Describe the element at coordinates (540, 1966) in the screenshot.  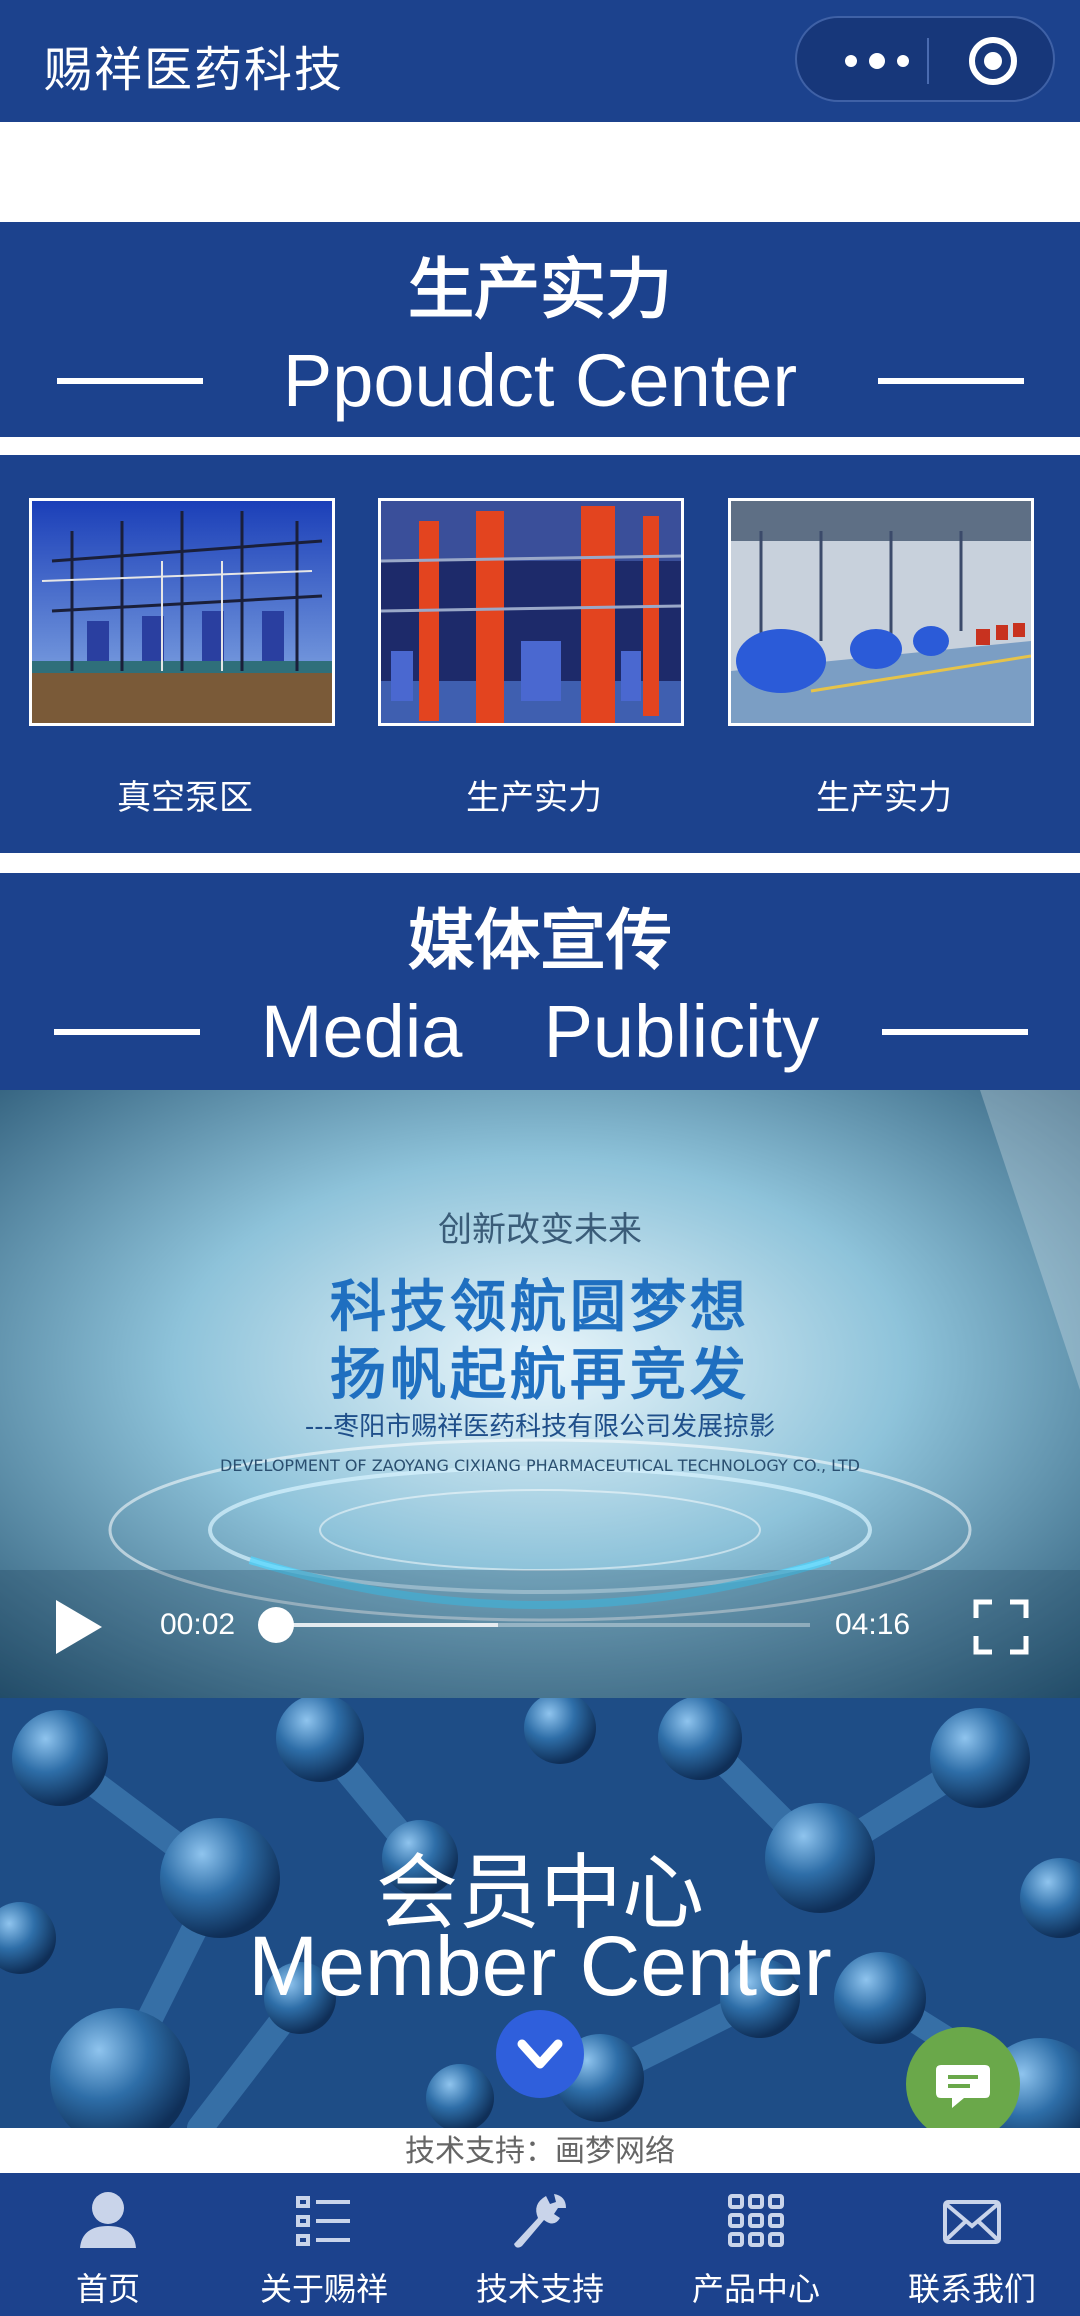
I see `member-title-en: Member Center` at that location.